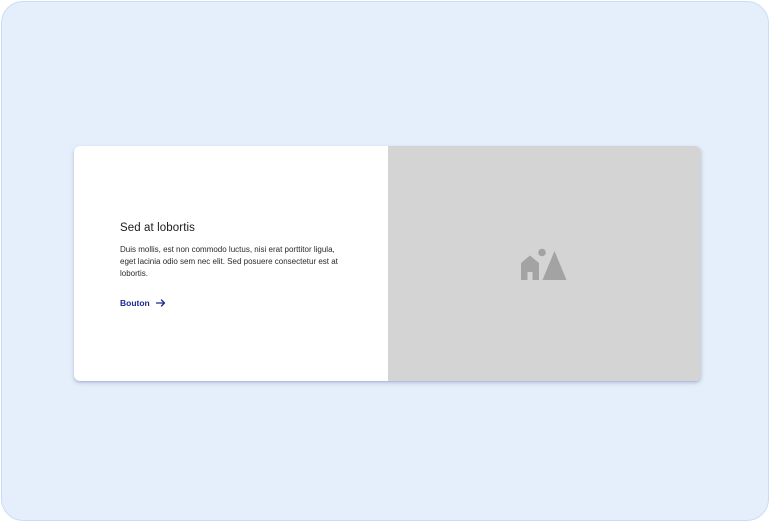 This screenshot has height=524, width=772. I want to click on image-placeholder-icon, so click(544, 264).